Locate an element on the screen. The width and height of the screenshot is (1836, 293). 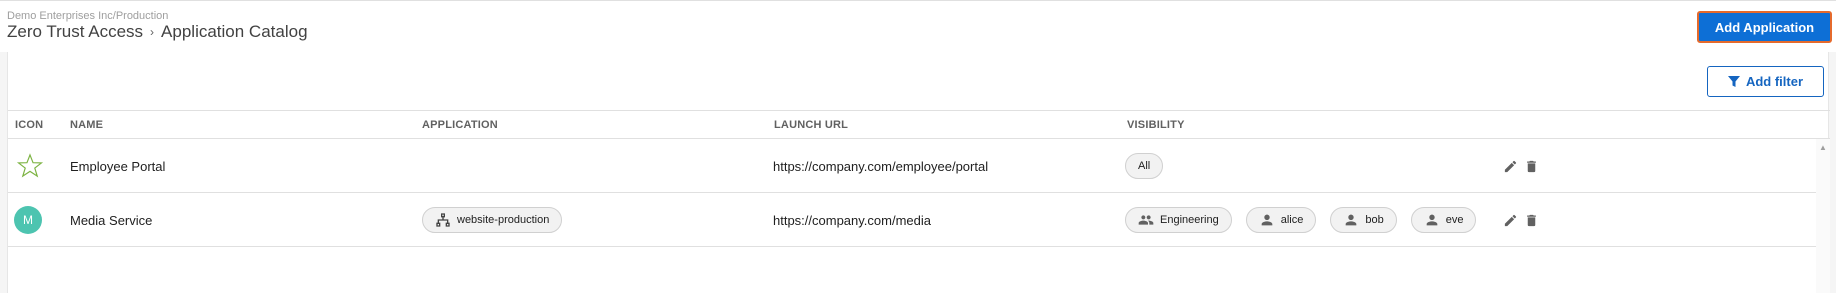
breadcrumb-current: Application Catalog is located at coordinates (234, 31).